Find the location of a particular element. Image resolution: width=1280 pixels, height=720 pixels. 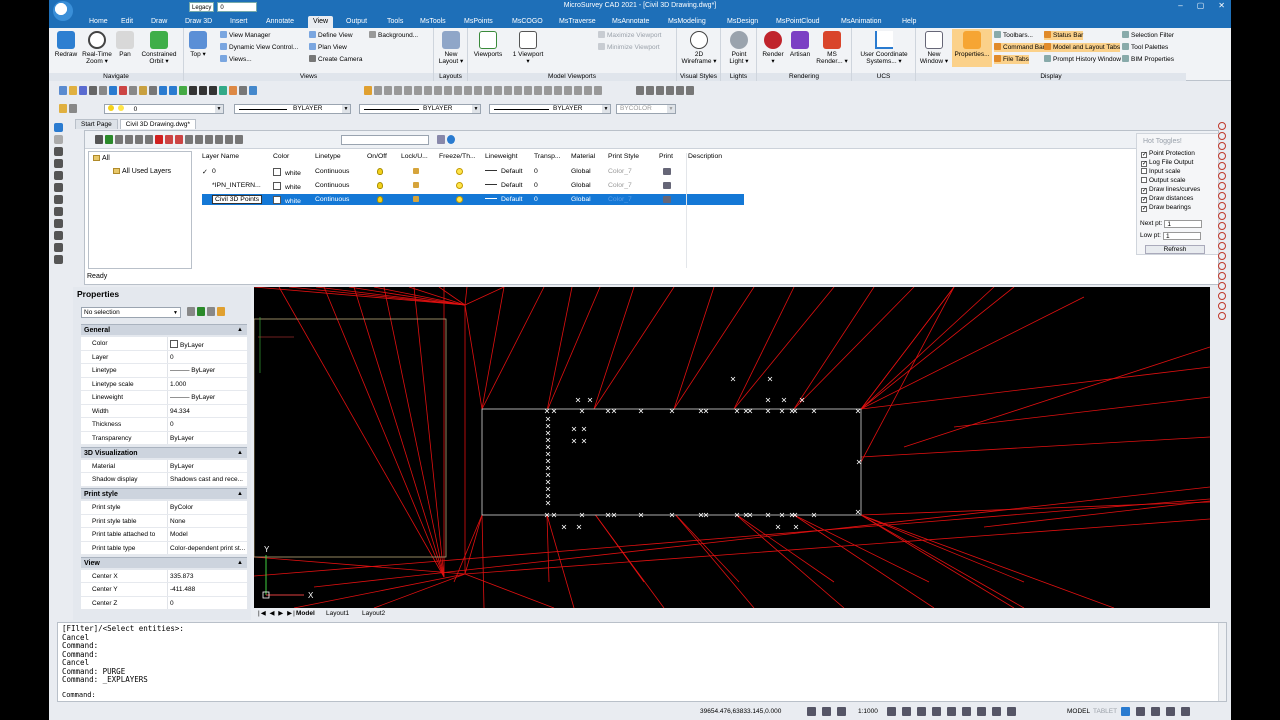

tablet-toggle: TABLET is located at coordinates (1105, 711).